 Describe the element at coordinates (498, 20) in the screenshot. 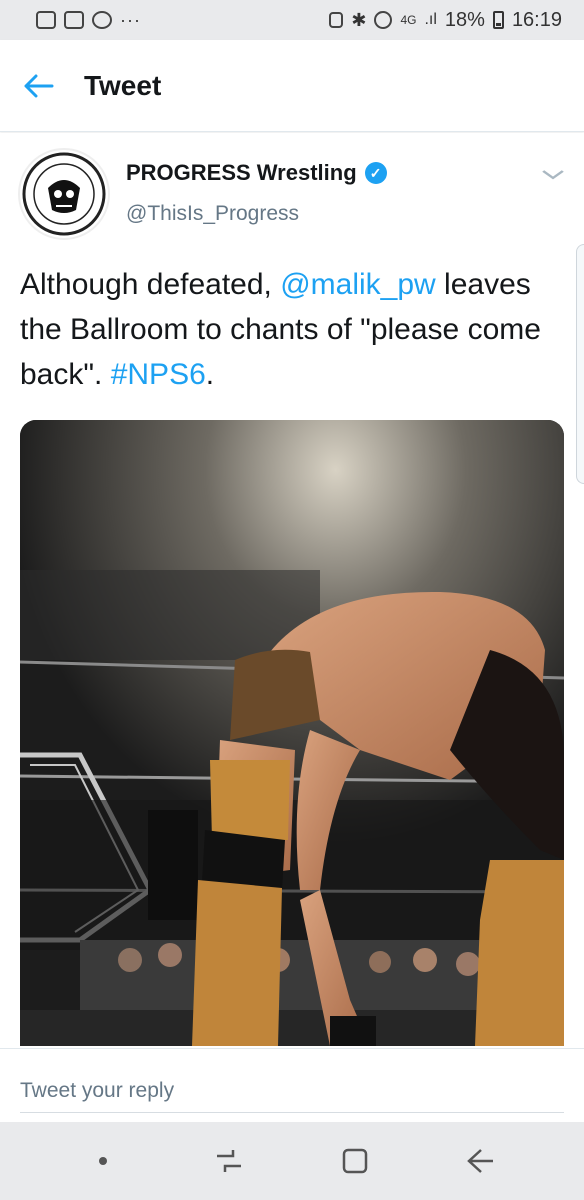

I see `battery-icon` at that location.